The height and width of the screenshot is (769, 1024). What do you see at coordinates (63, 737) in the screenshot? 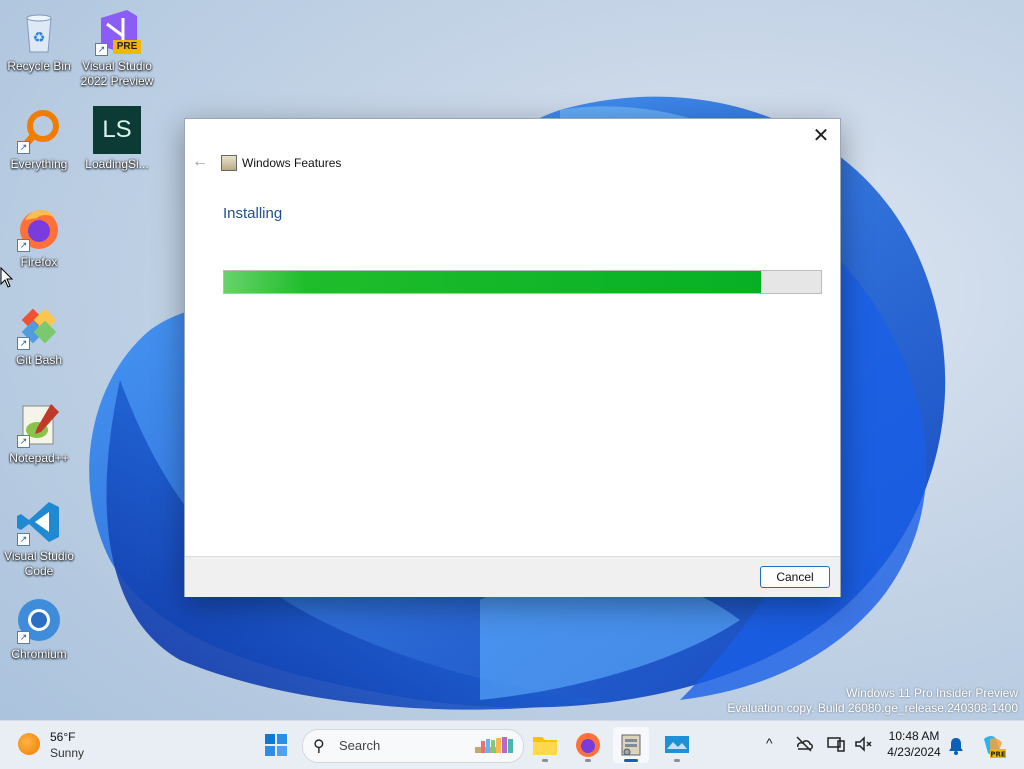
I see `weather-temperature: 56°F` at bounding box center [63, 737].